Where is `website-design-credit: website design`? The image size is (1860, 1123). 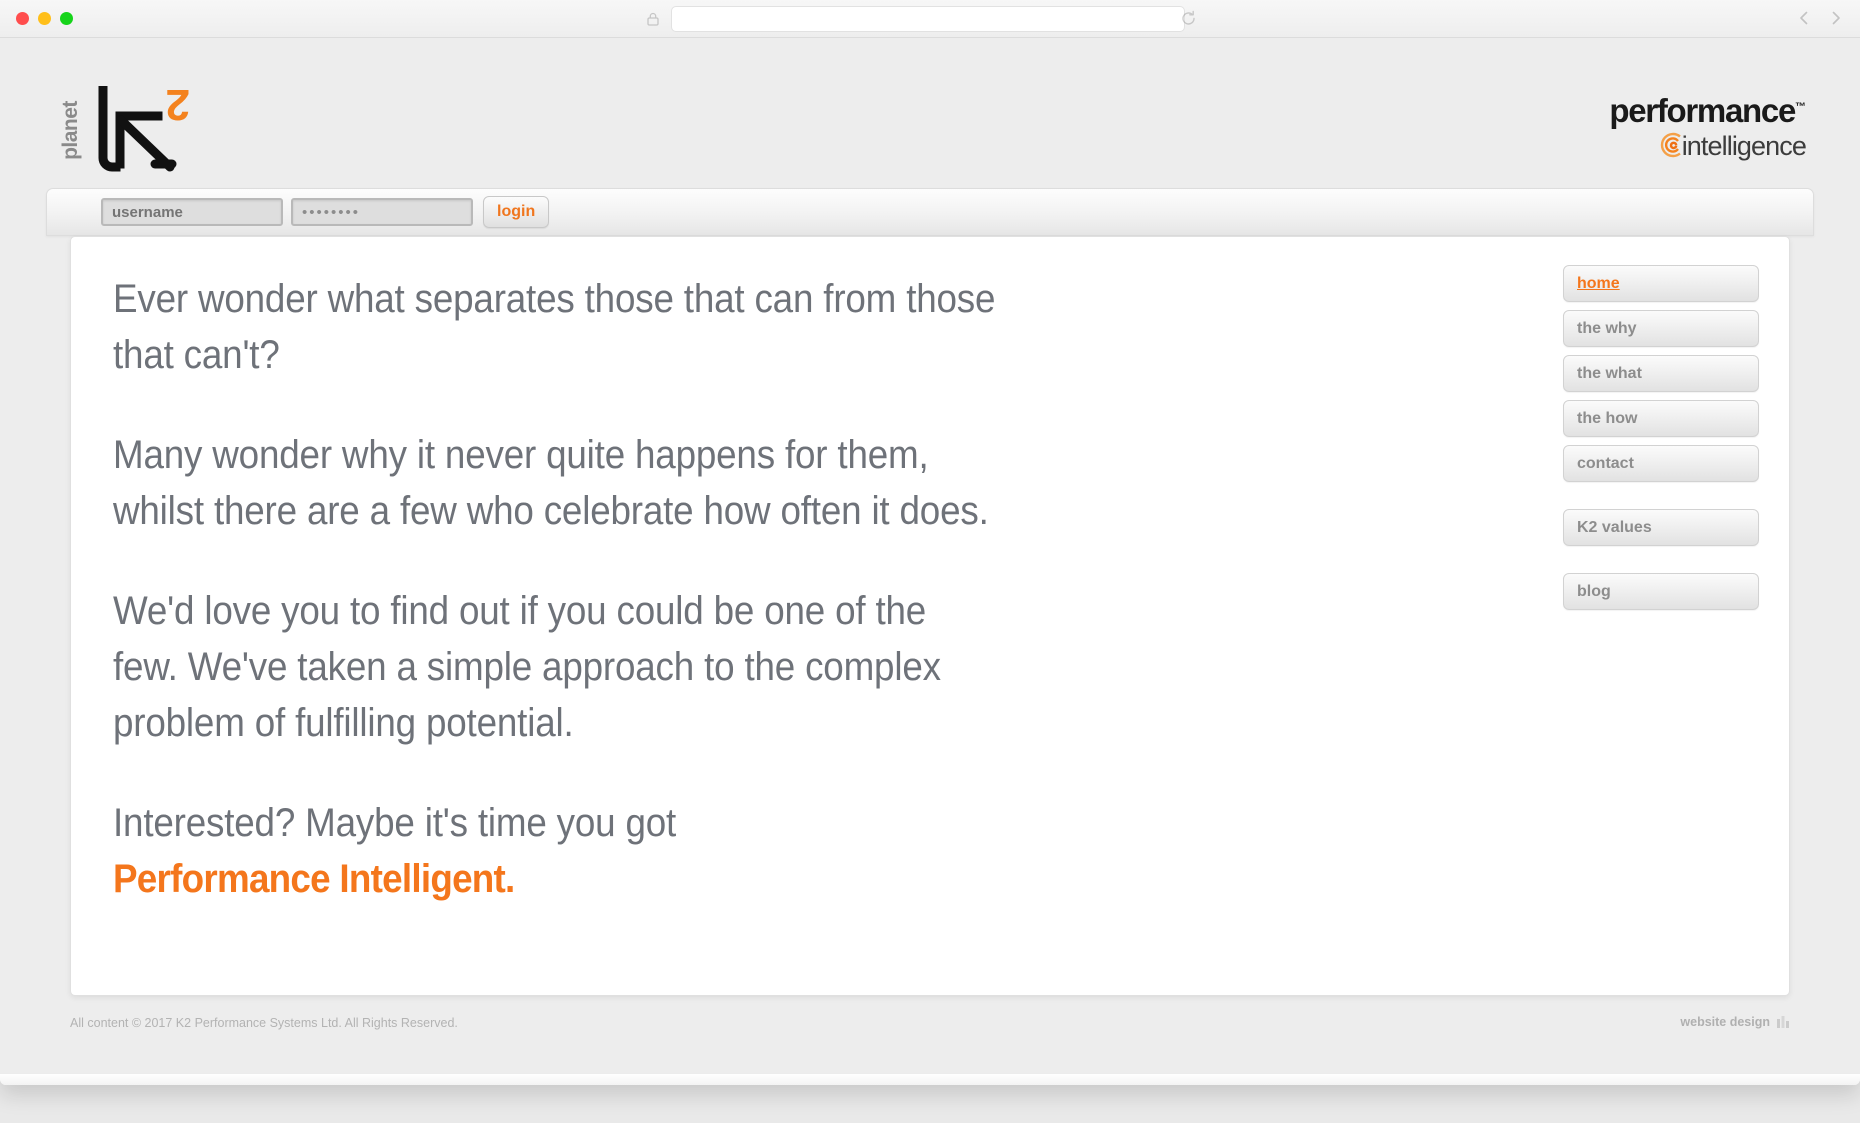
website-design-credit: website design is located at coordinates (1735, 1021).